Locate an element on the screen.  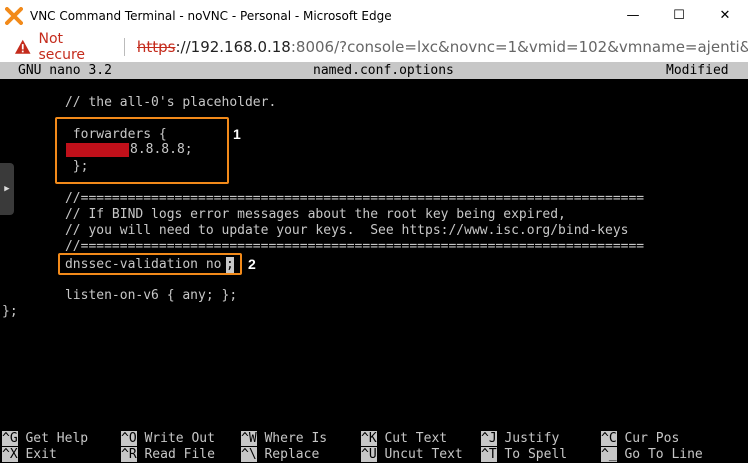
shortcut-label: Go To Line is located at coordinates (663, 454).